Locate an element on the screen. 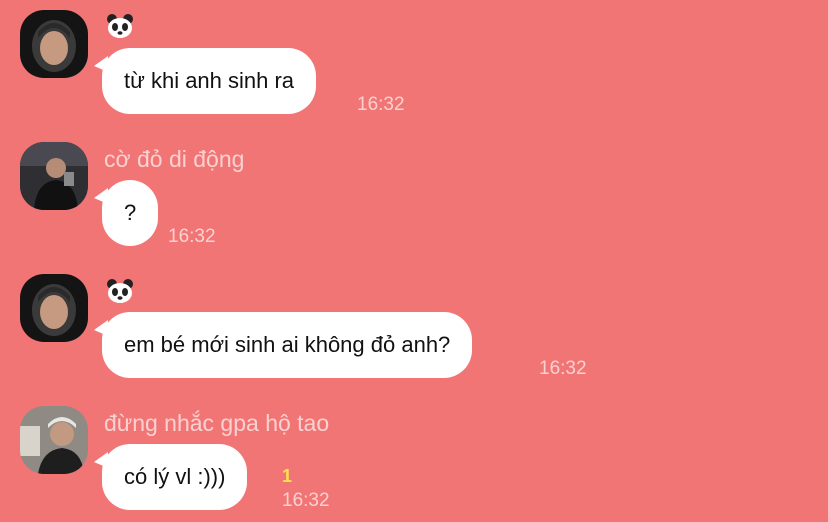  message-bubble: ? is located at coordinates (126, 213).